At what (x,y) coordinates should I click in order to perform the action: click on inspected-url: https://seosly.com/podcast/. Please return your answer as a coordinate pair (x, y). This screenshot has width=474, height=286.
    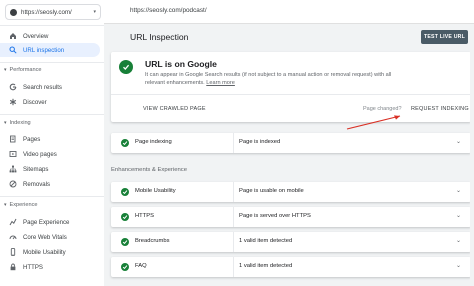
    Looking at the image, I should click on (168, 10).